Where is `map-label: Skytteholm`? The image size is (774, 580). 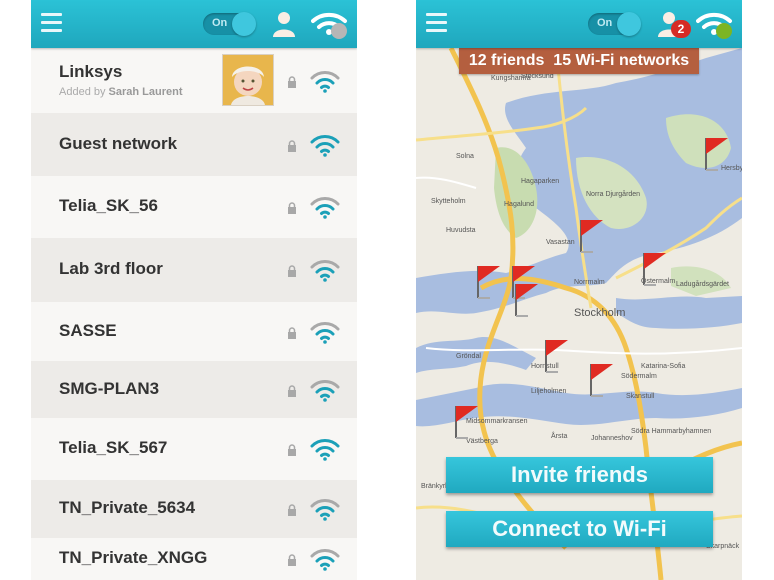 map-label: Skytteholm is located at coordinates (448, 201).